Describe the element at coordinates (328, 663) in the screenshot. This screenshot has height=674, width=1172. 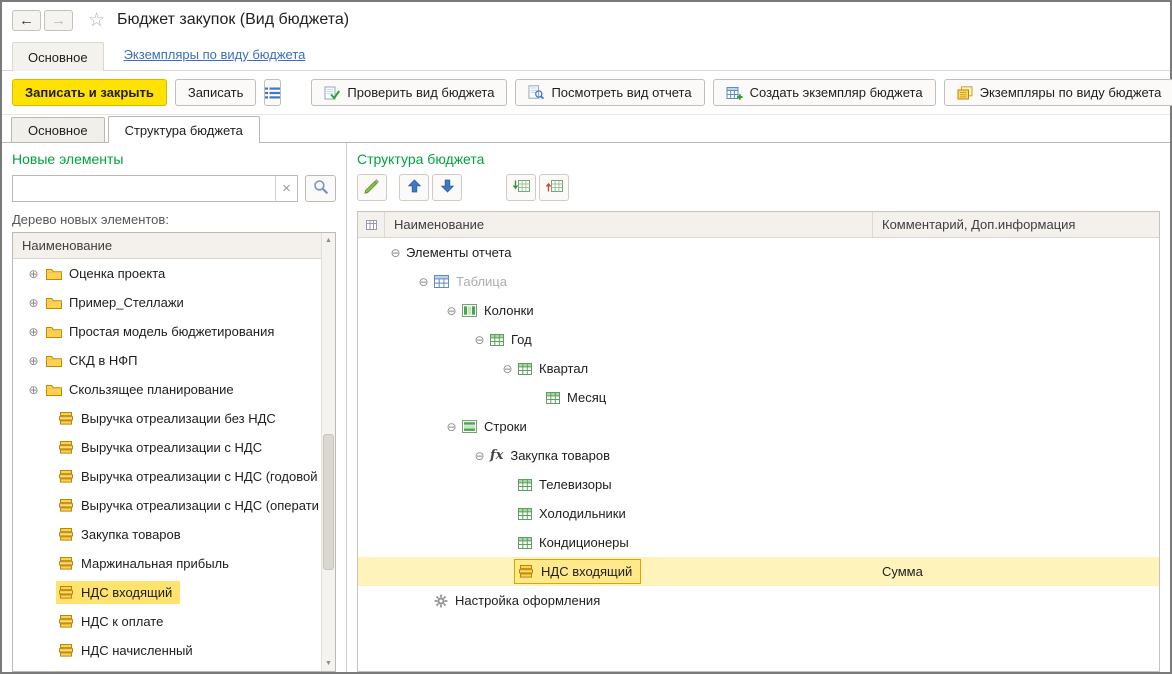
I see `scroll-down-icon: ▼` at that location.